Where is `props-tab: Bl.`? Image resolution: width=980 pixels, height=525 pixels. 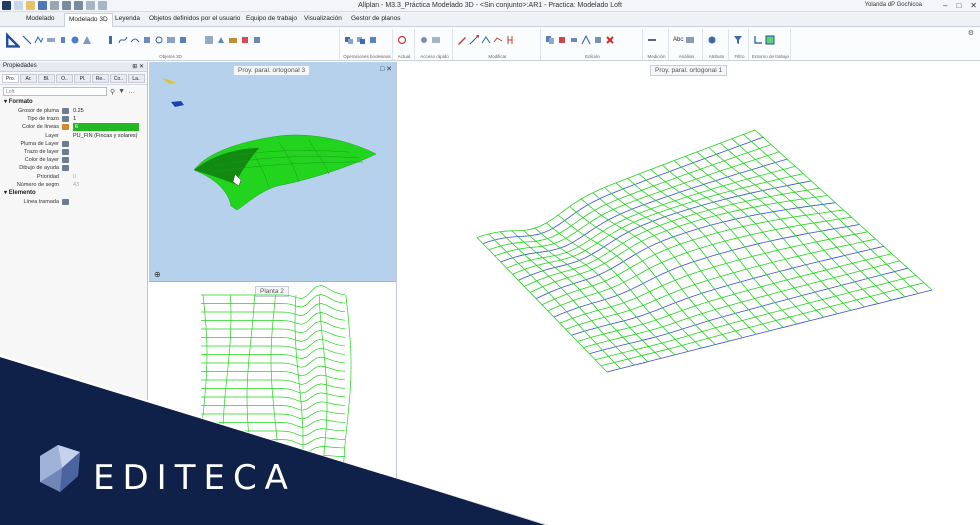
props-tab: Bl. is located at coordinates (46, 78).